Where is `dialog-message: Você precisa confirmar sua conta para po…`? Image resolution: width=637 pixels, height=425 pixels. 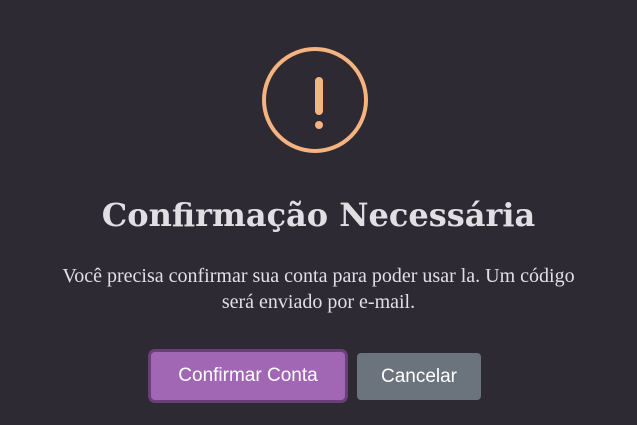
dialog-message: Você precisa confirmar sua conta para po… is located at coordinates (318, 289).